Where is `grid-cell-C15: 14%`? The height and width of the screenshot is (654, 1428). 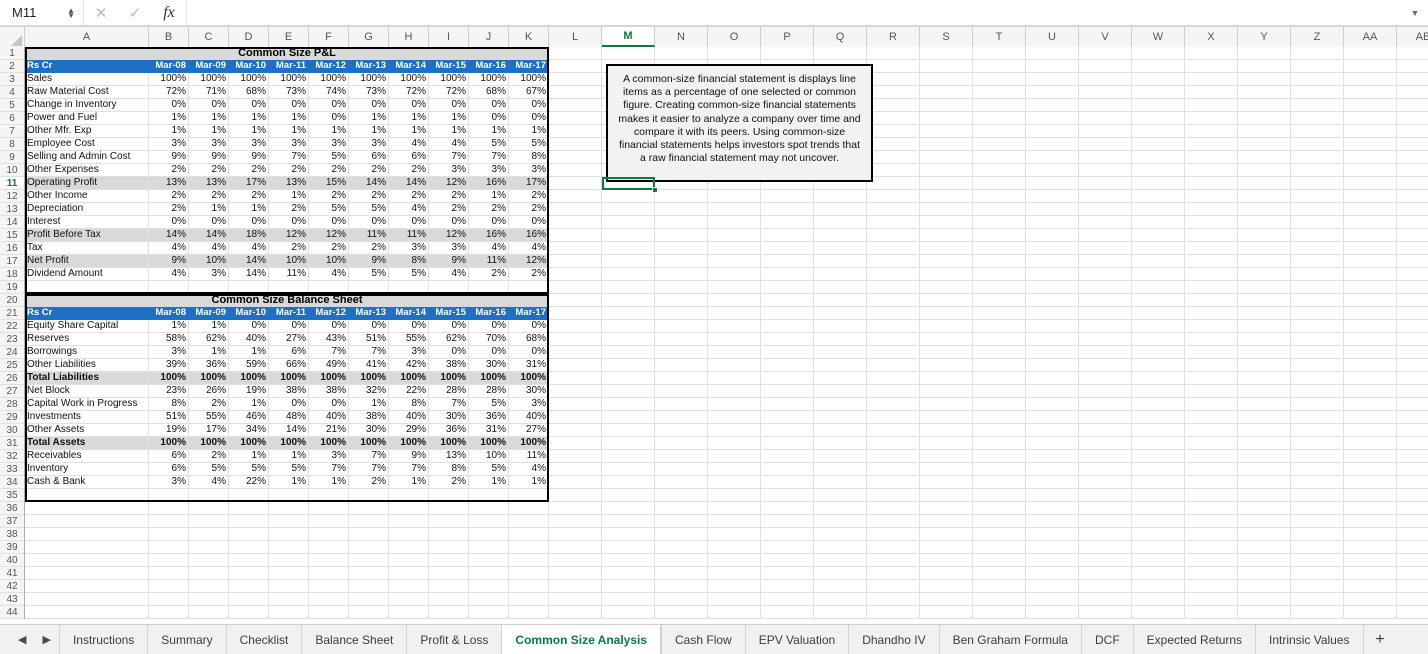 grid-cell-C15: 14% is located at coordinates (209, 235).